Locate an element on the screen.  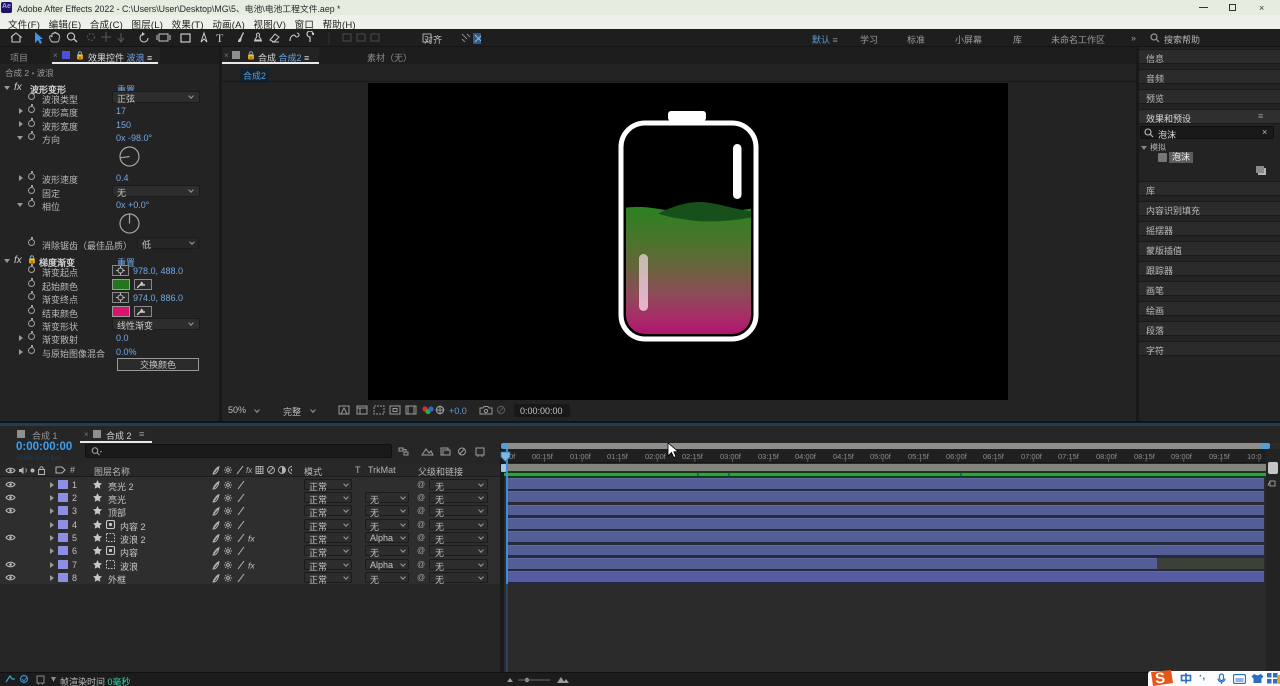
svg-text: +0.0 is located at coordinates (458, 411).